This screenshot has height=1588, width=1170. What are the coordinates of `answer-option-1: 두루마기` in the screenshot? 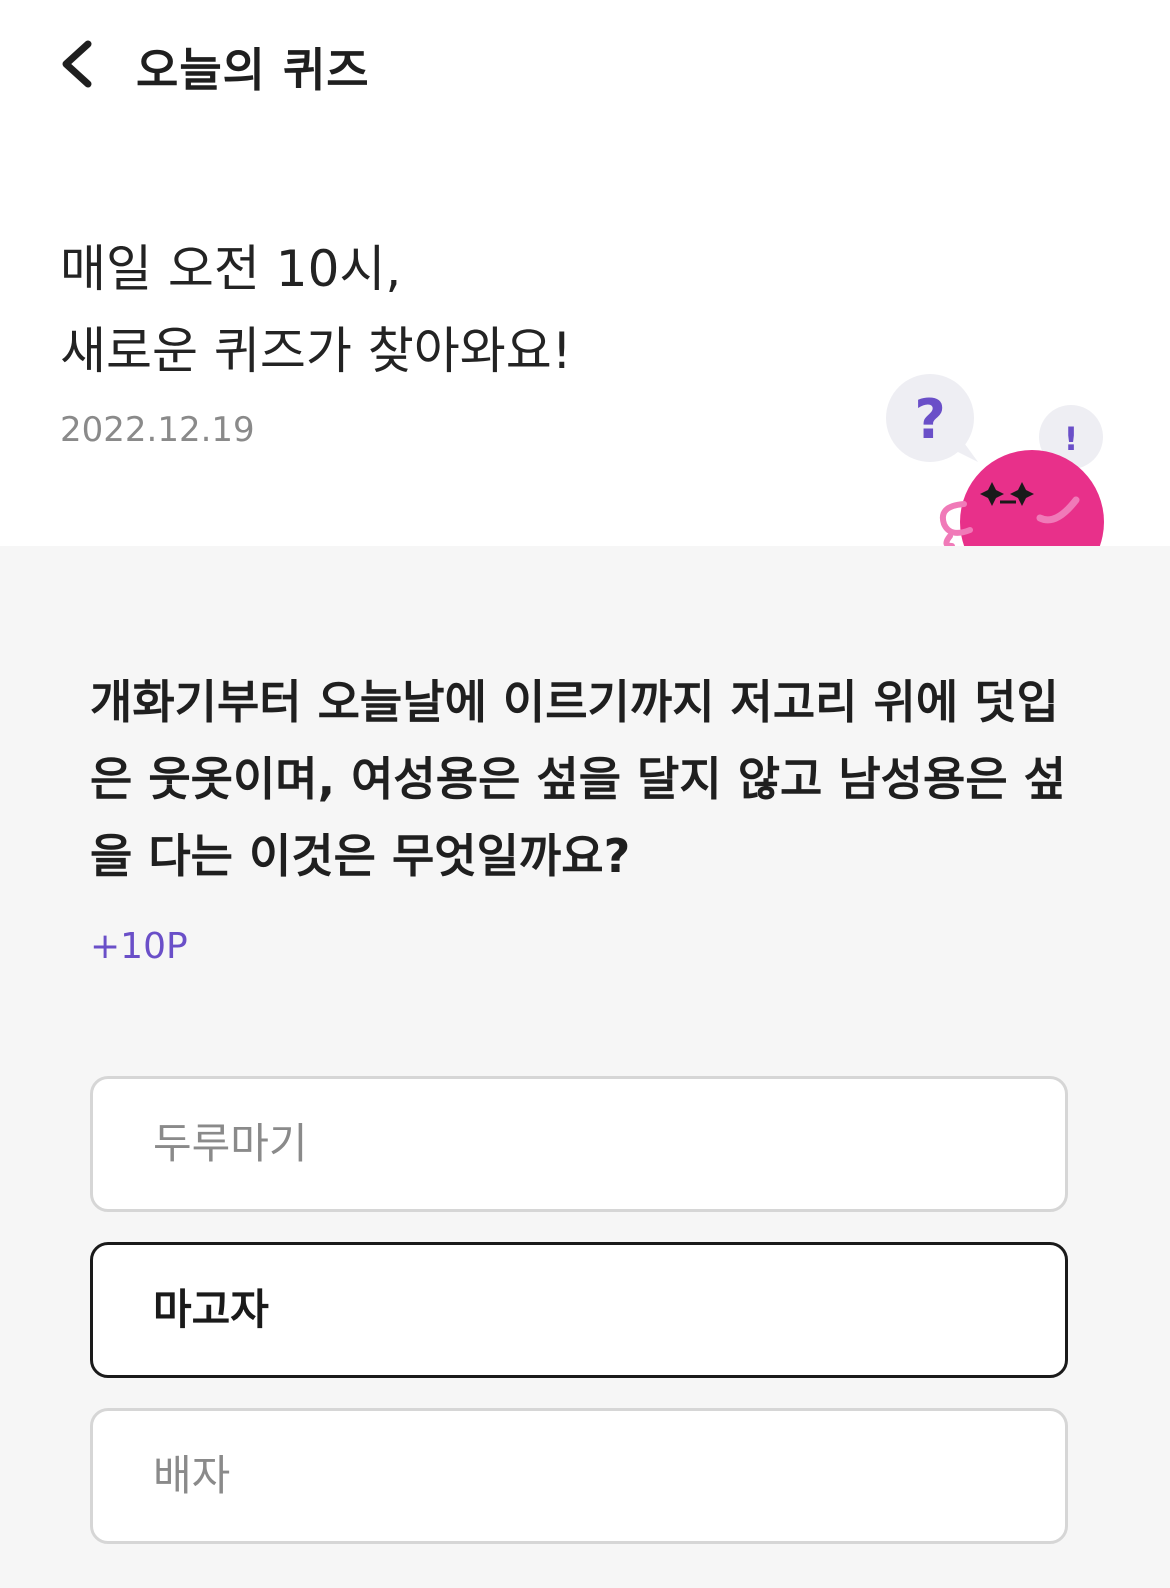 It's located at (579, 1144).